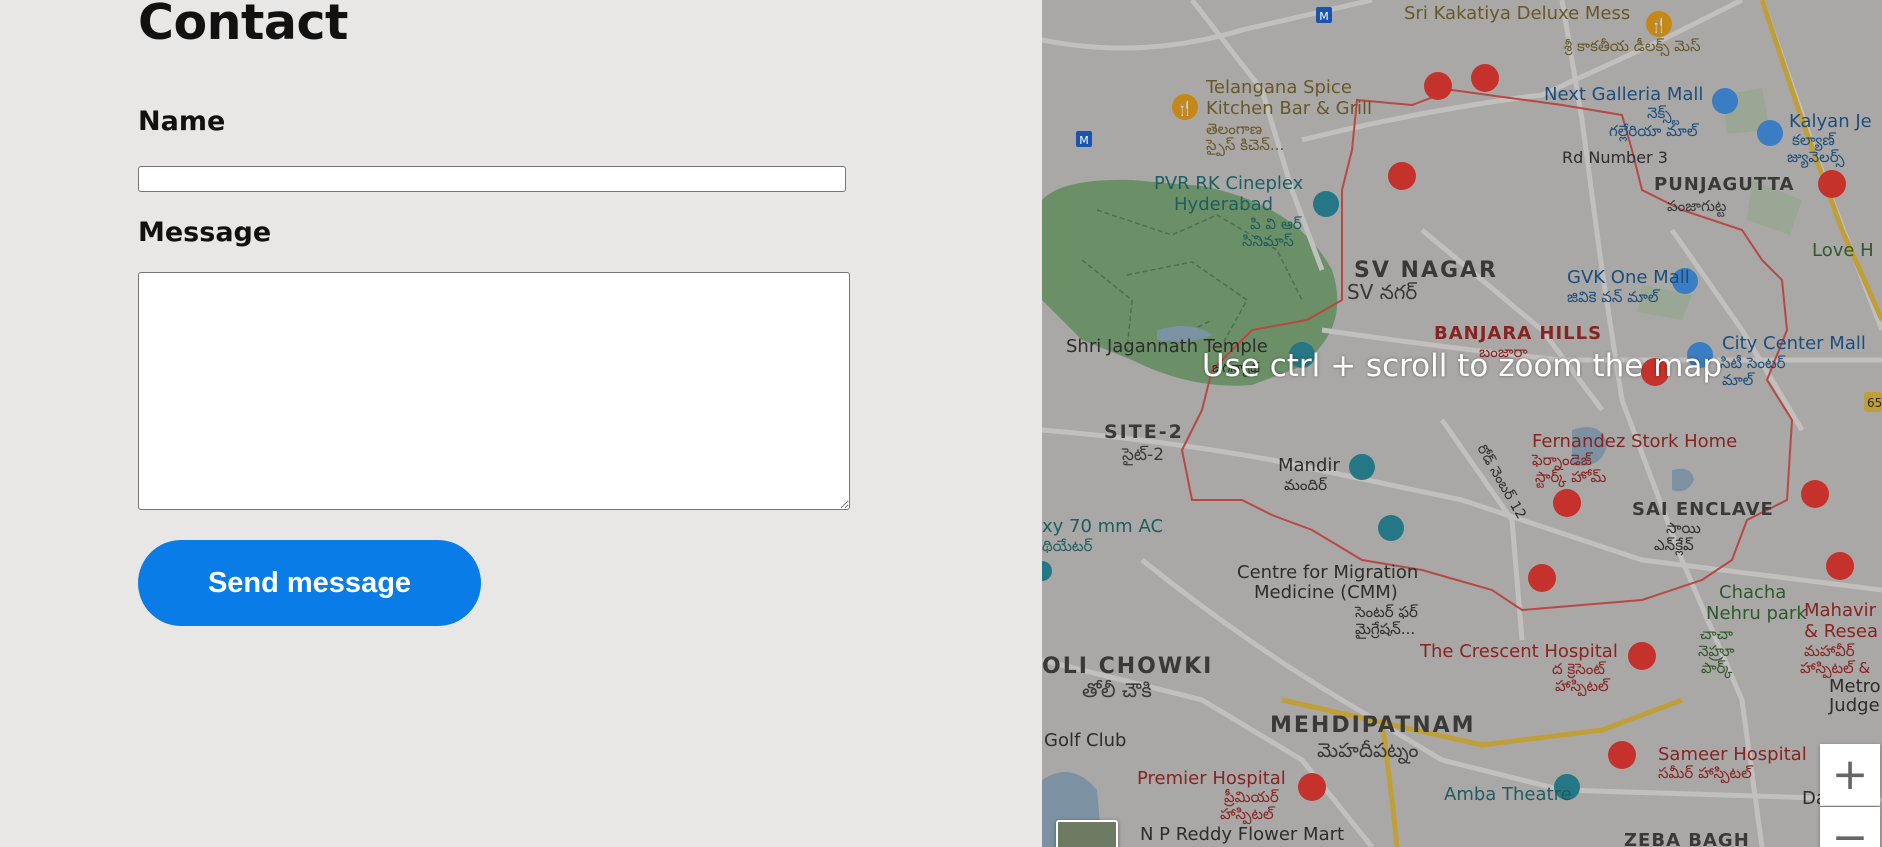 This screenshot has height=847, width=1882. What do you see at coordinates (182, 121) in the screenshot?
I see `name-label: Name` at bounding box center [182, 121].